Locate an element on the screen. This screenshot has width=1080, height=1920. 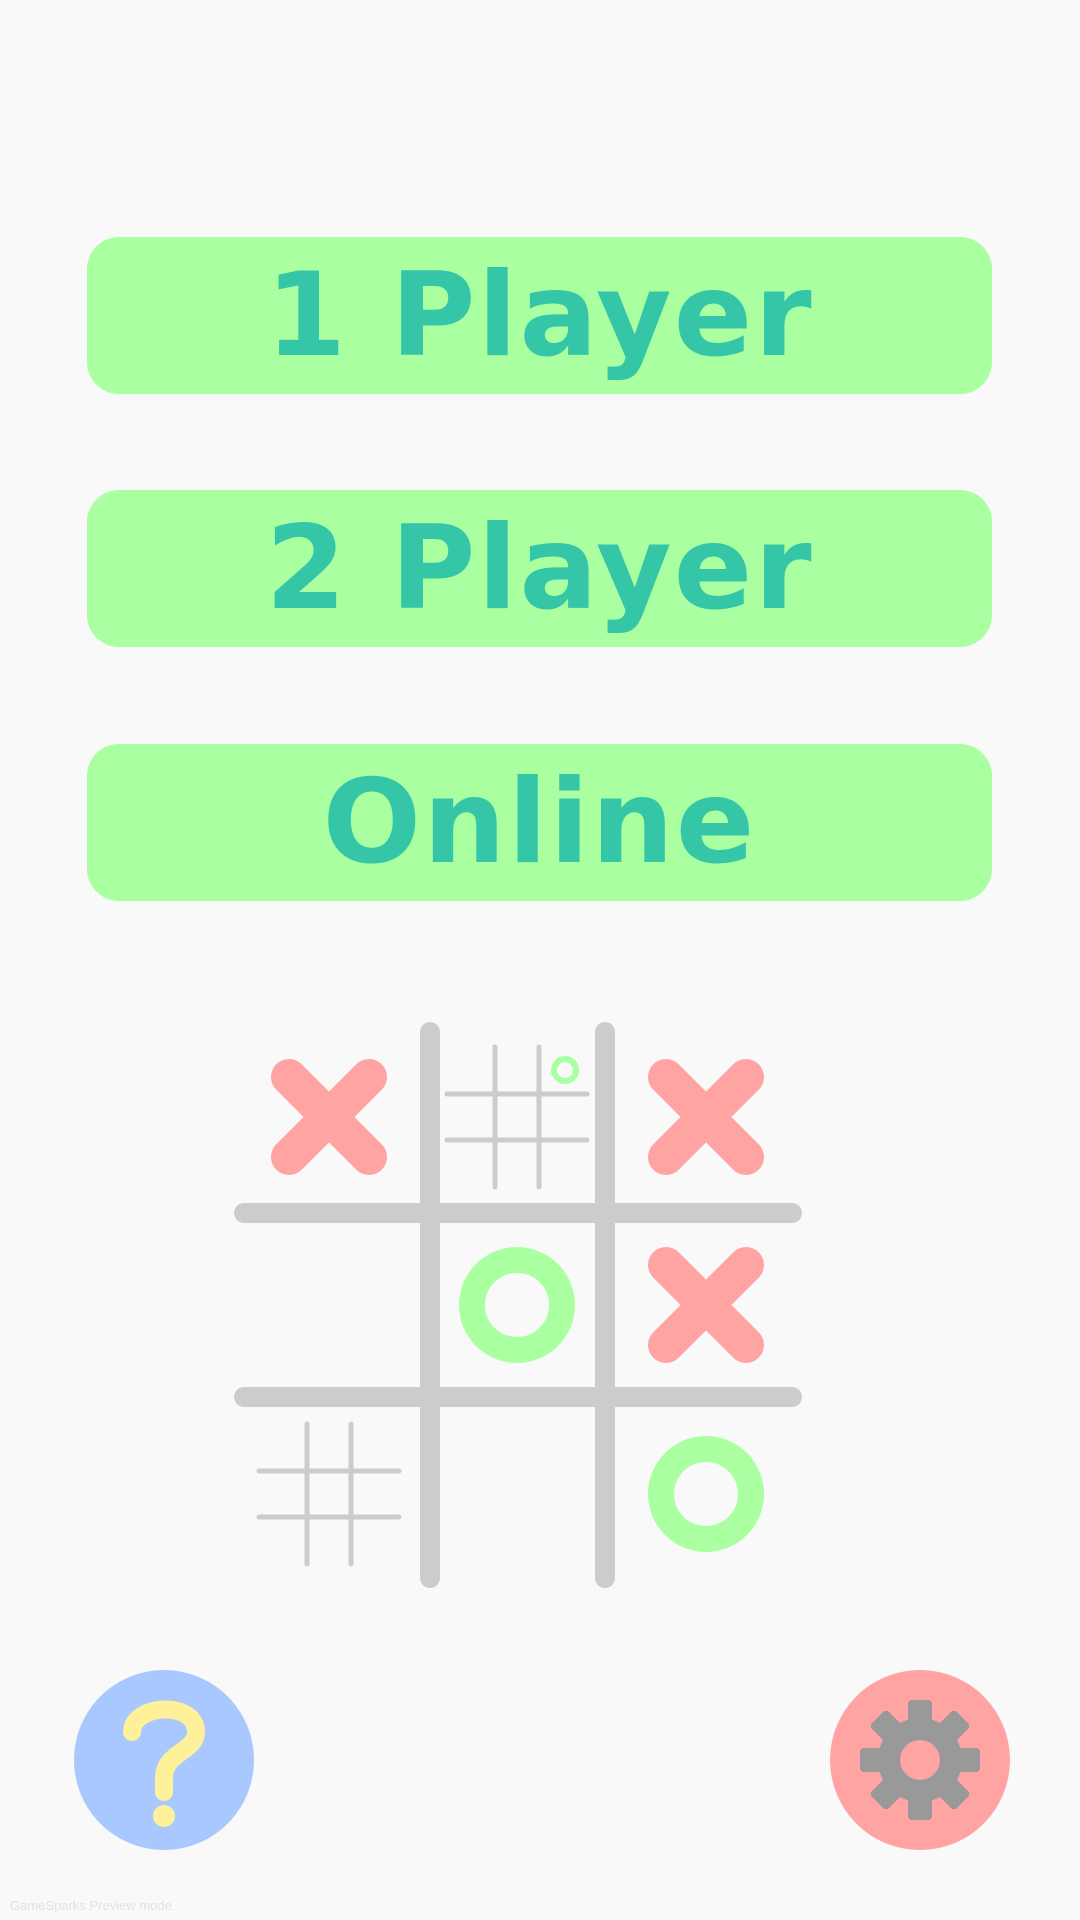
gear-icon is located at coordinates (920, 1760).